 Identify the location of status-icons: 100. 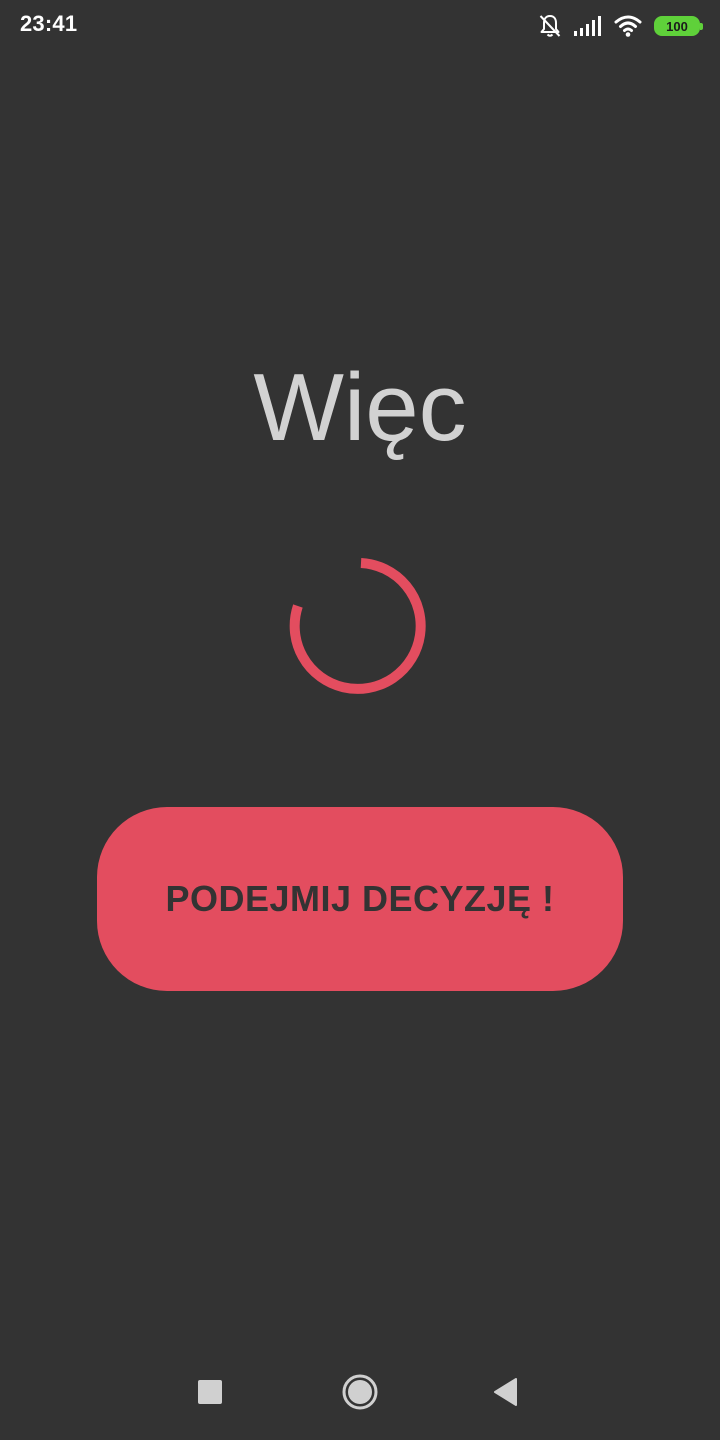
(620, 26).